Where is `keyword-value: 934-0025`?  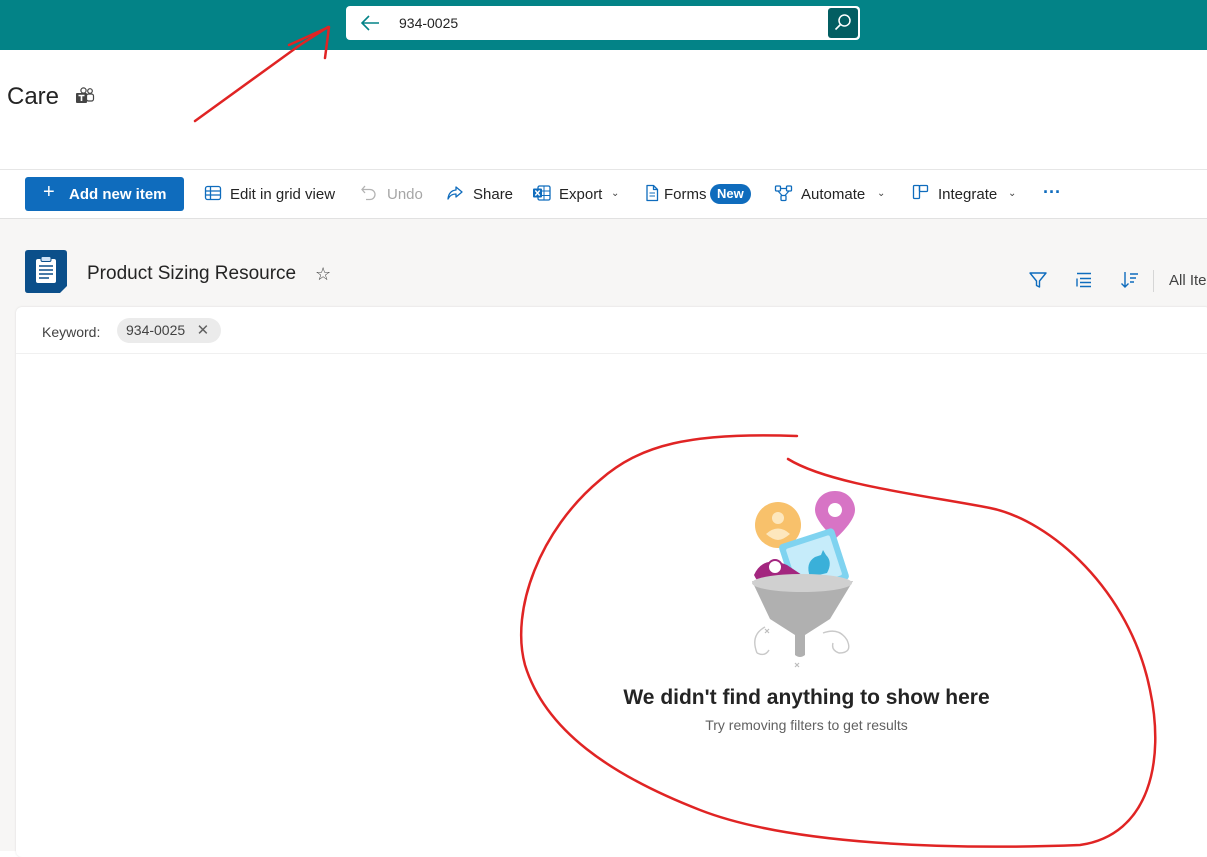 keyword-value: 934-0025 is located at coordinates (156, 330).